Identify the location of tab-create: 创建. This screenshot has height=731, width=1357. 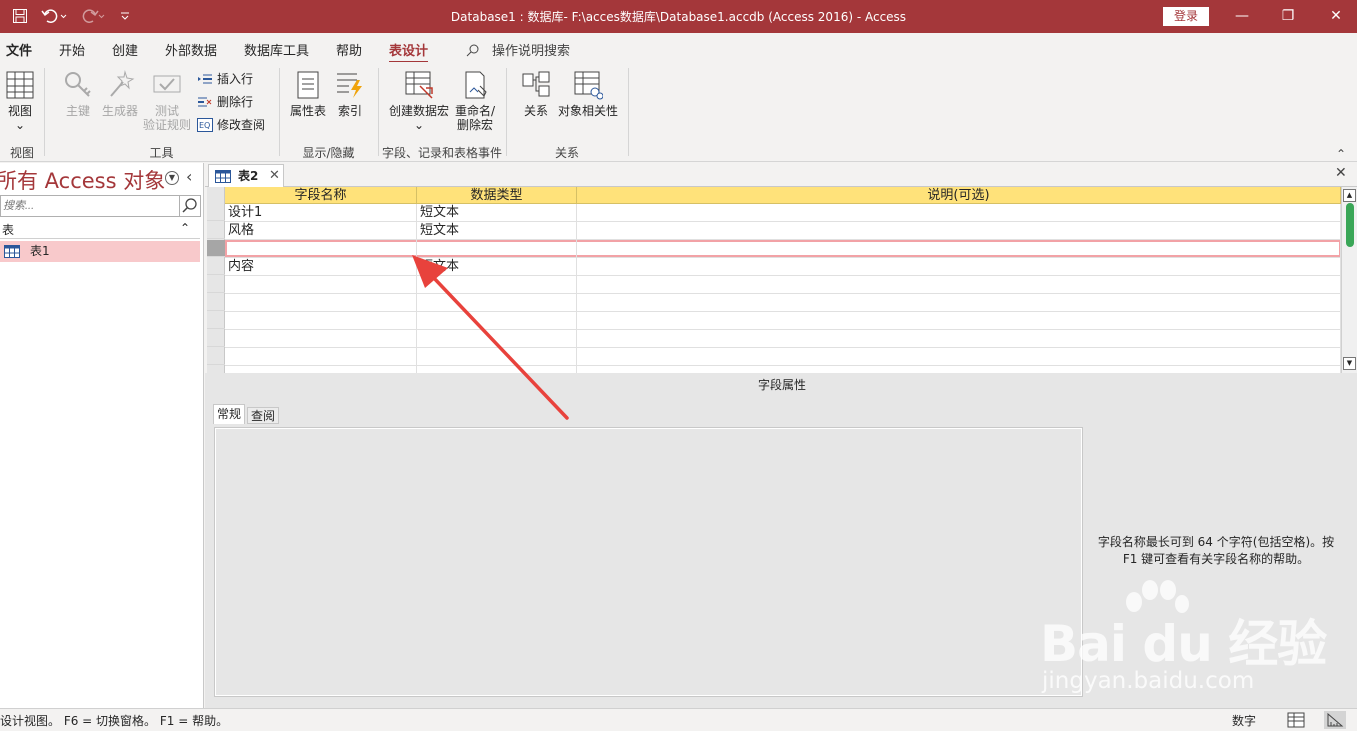
(125, 49).